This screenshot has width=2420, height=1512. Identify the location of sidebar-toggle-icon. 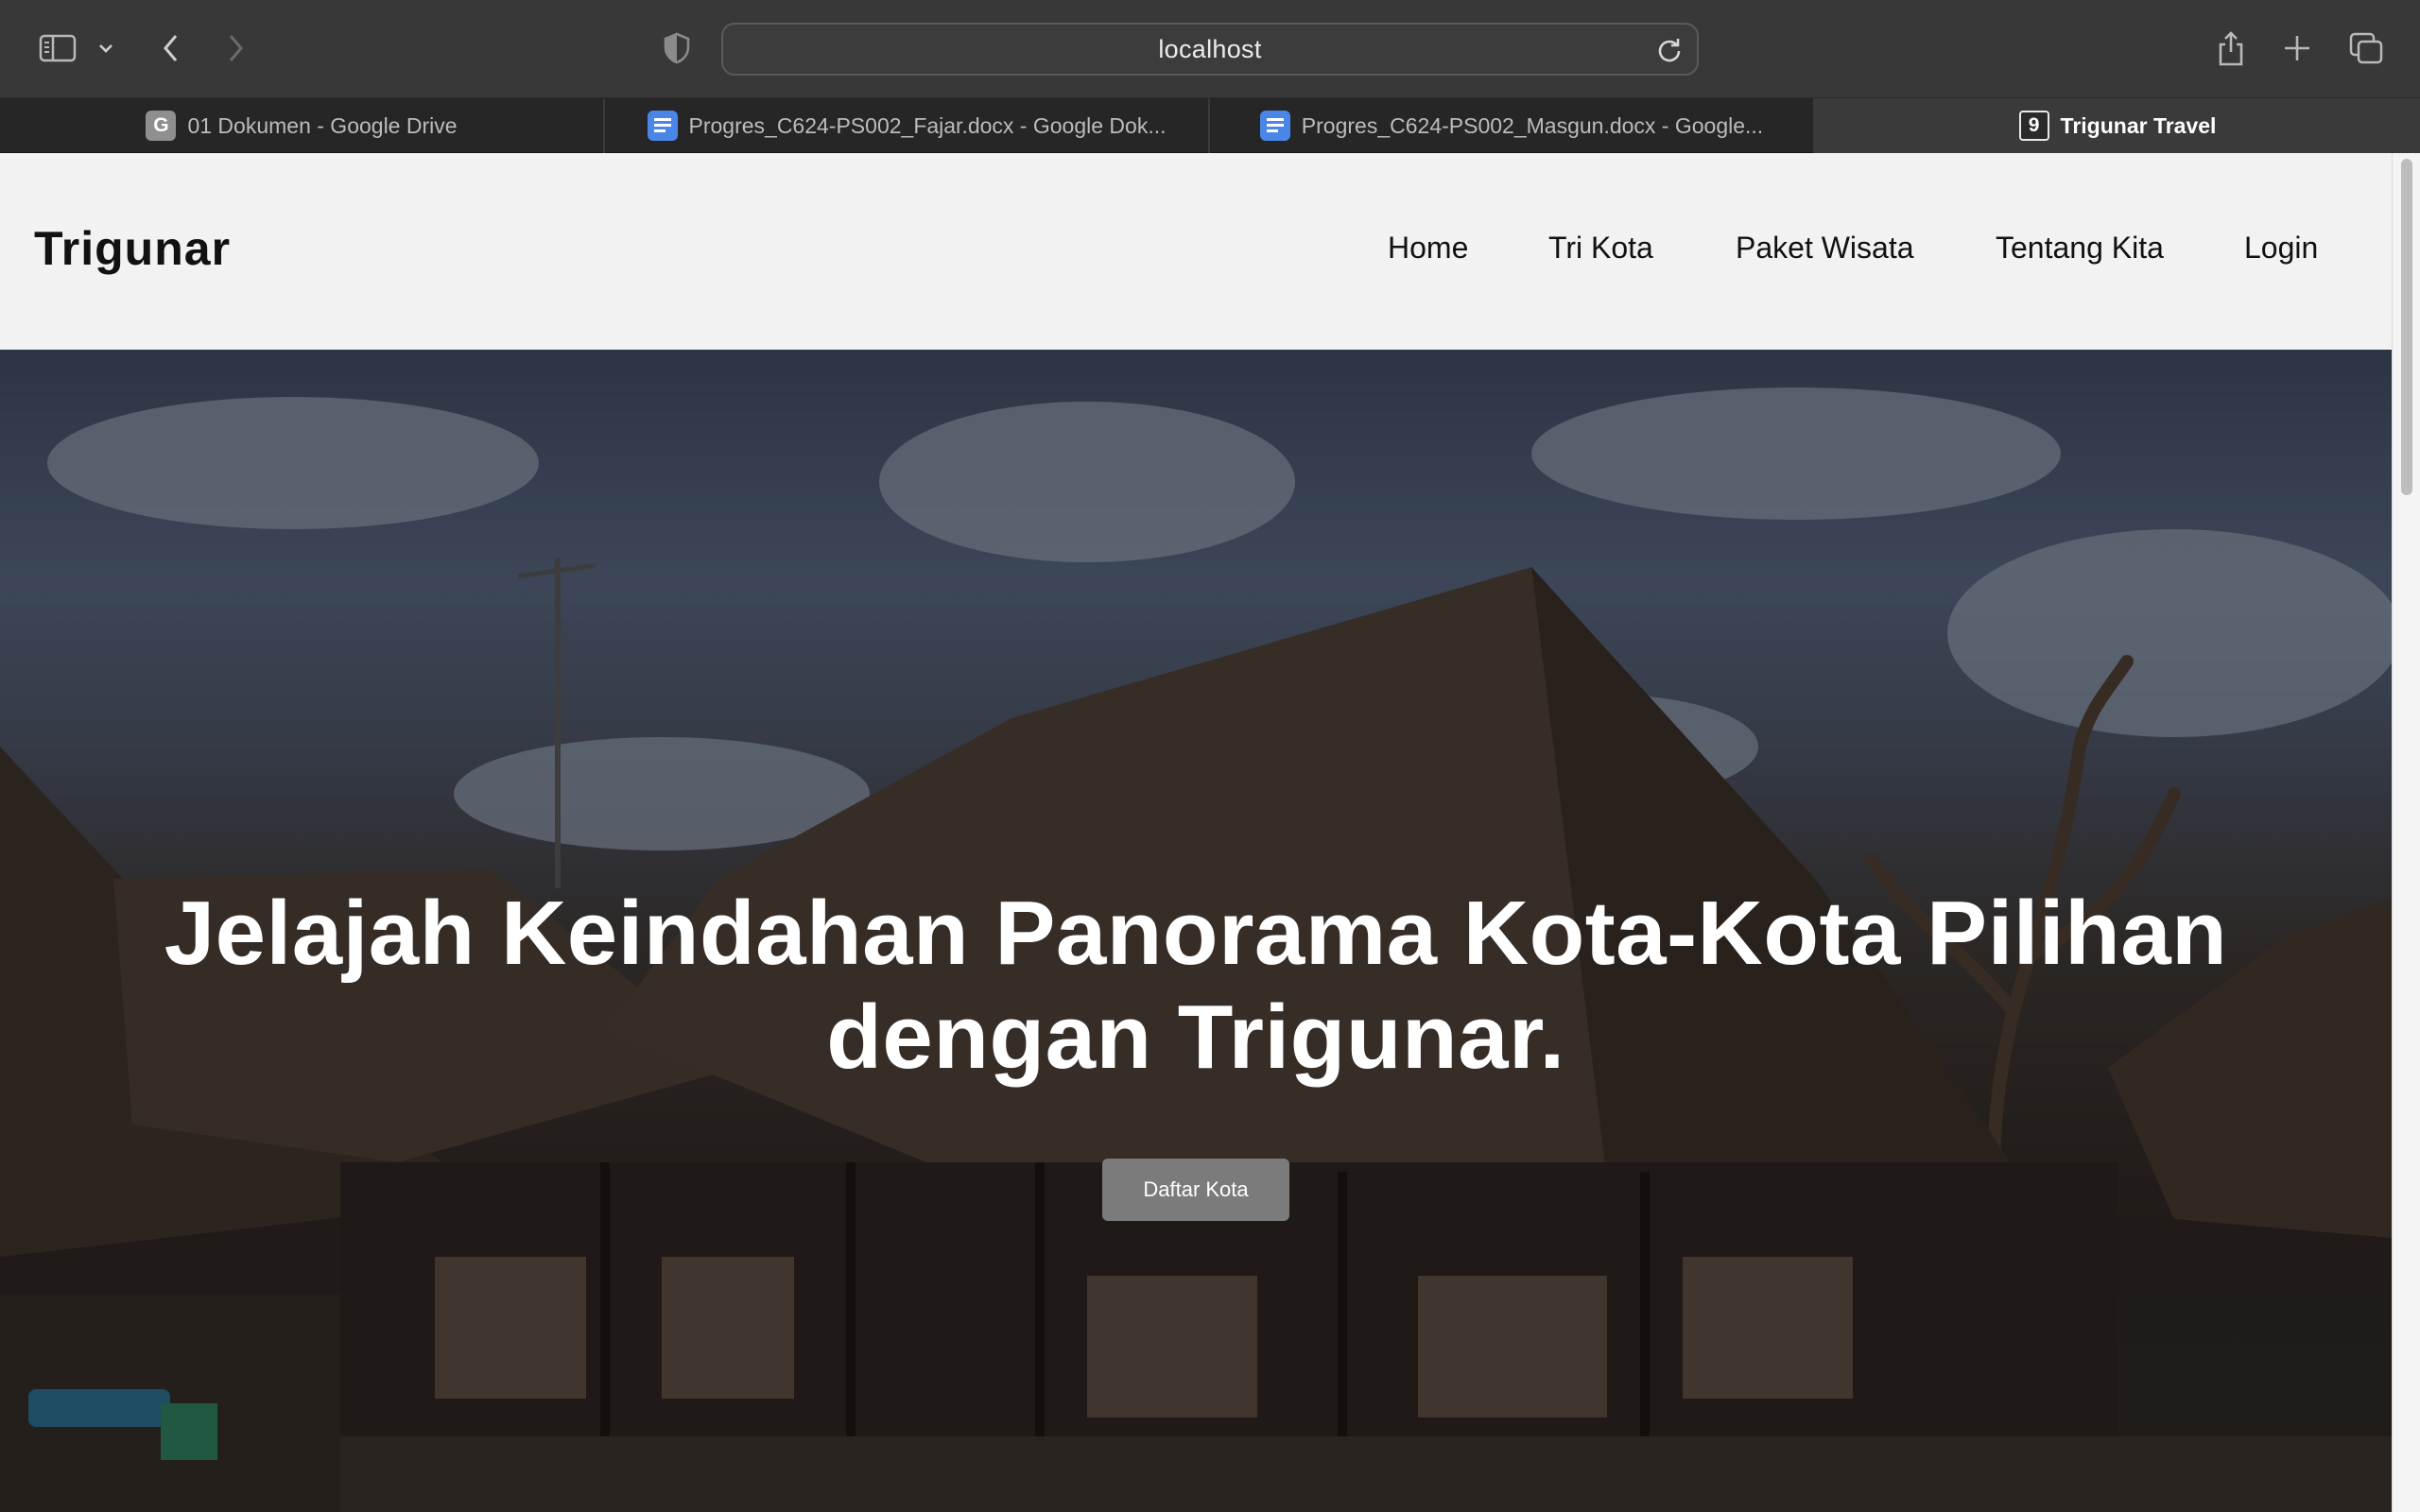
(57, 48).